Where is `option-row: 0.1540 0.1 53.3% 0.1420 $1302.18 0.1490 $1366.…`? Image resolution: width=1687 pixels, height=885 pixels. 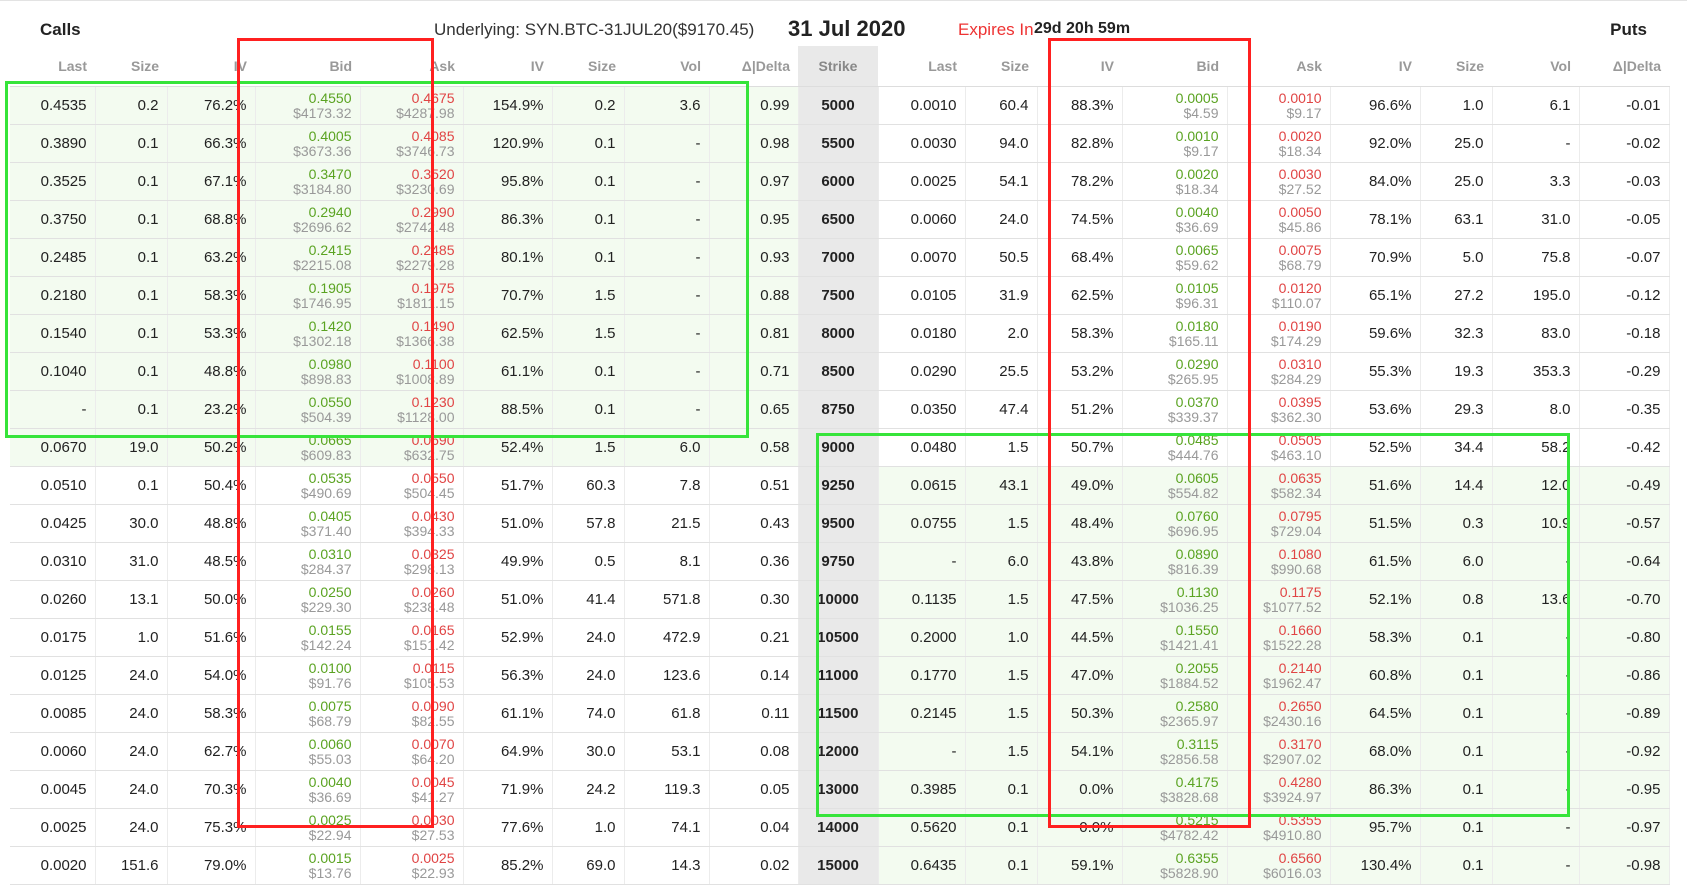
option-row: 0.1540 0.1 53.3% 0.1420 $1302.18 0.1490 $1366.… is located at coordinates (840, 333).